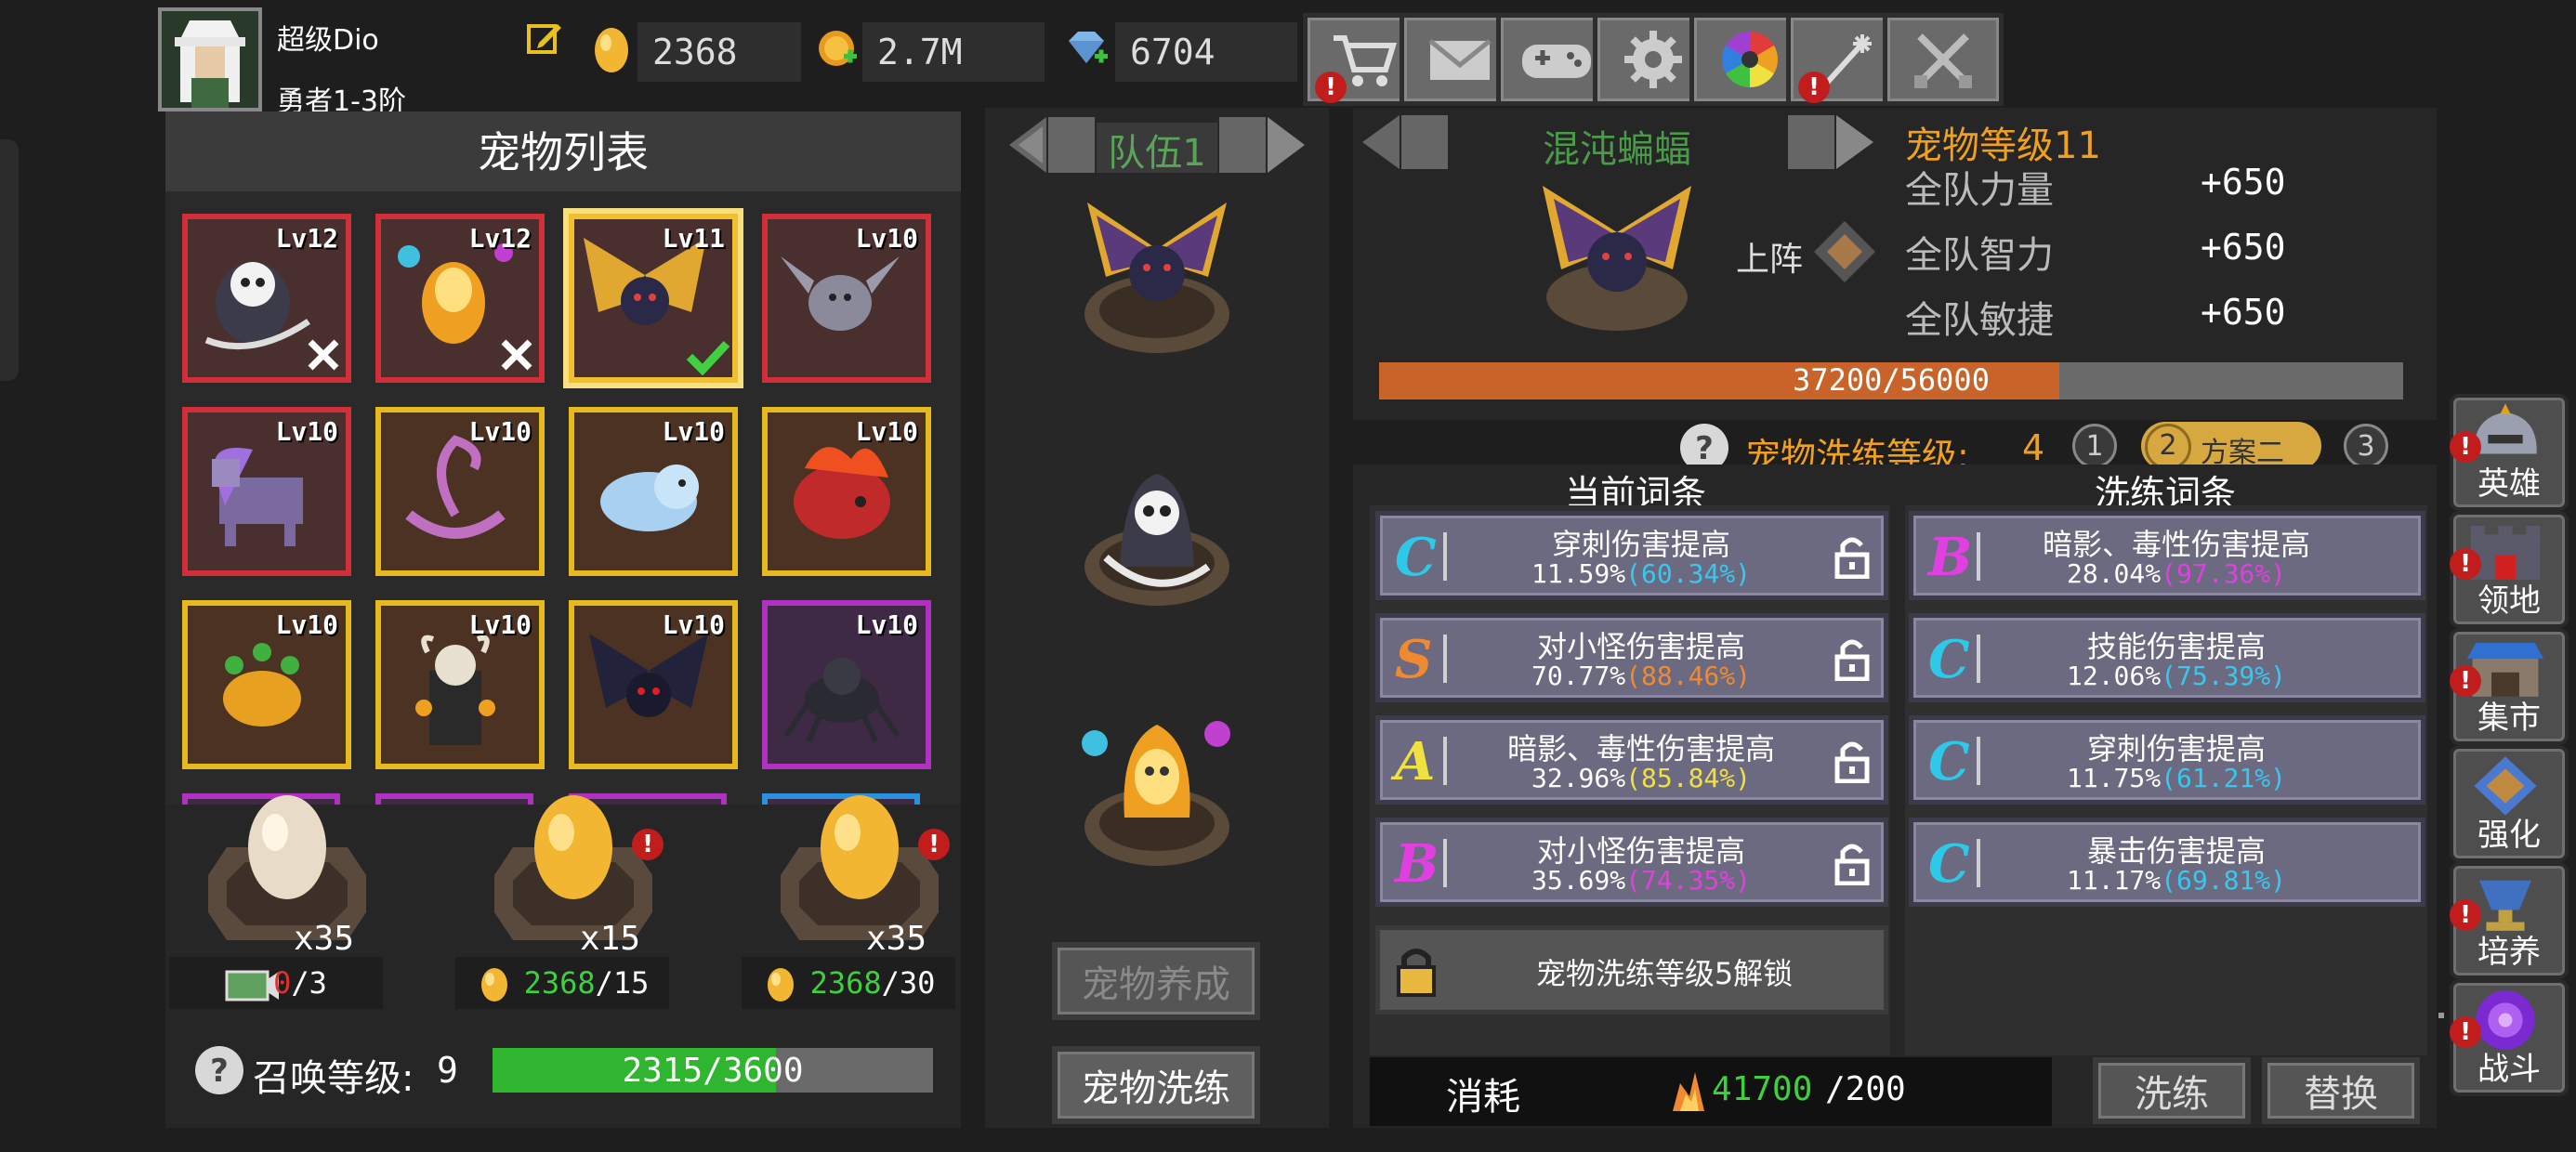 This screenshot has width=2576, height=1152. I want to click on crossed-swords-icon, so click(1943, 60).